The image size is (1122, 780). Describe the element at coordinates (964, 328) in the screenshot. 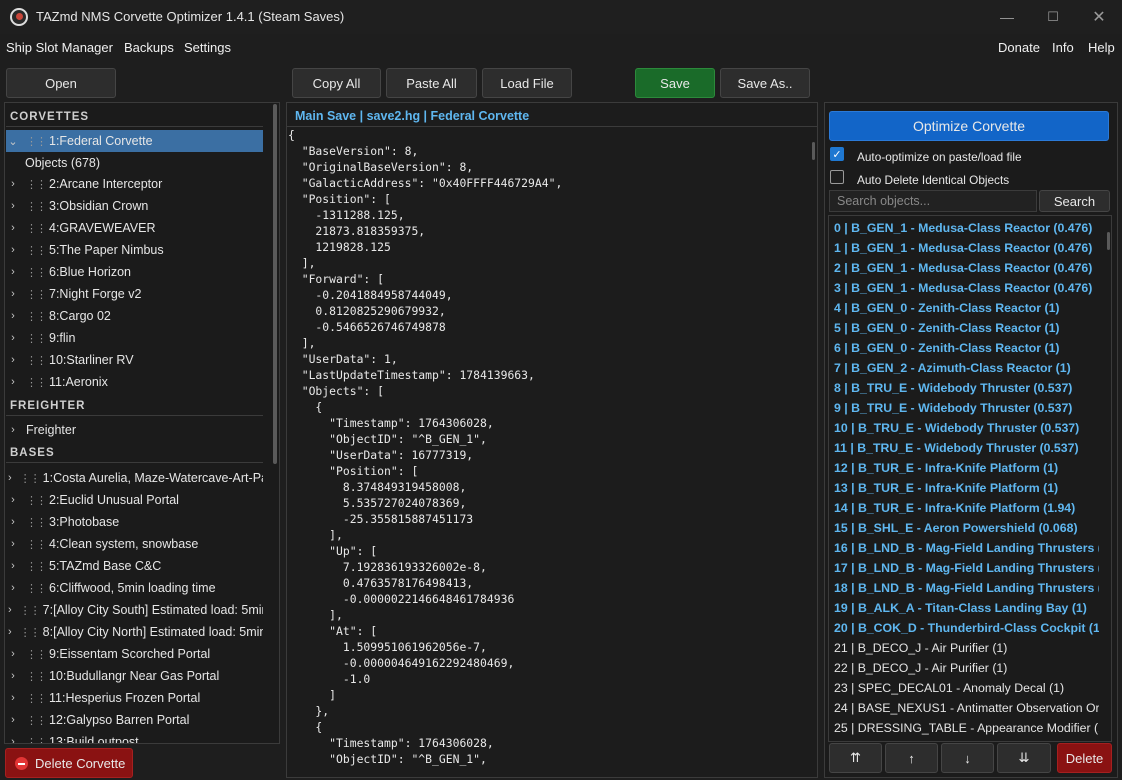

I see `list-item: 5 | B_GEN_0 - Zenith-Class Reactor (1)` at that location.